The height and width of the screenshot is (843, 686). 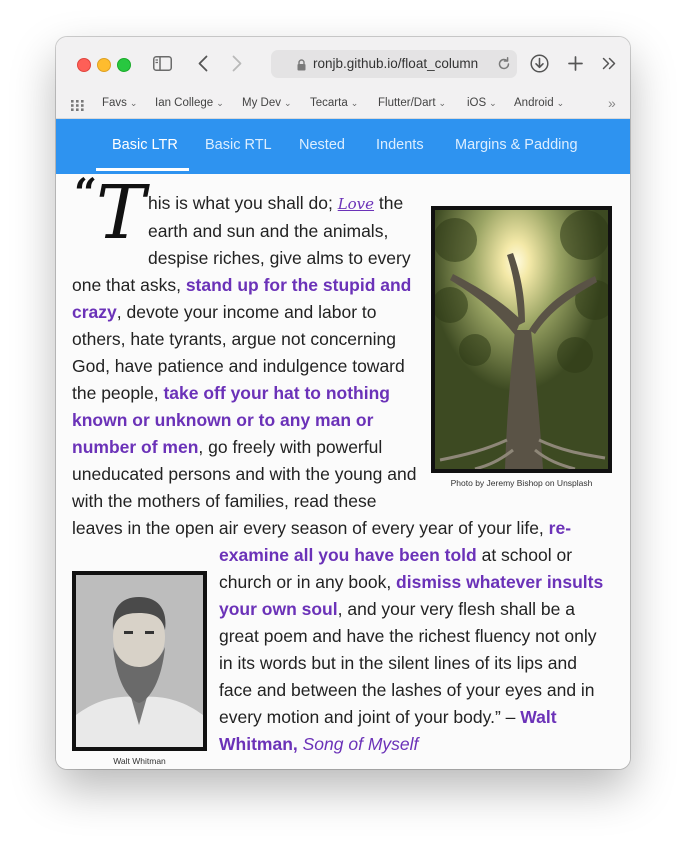 I want to click on walt-figure: Walt Whitman, so click(x=139, y=669).